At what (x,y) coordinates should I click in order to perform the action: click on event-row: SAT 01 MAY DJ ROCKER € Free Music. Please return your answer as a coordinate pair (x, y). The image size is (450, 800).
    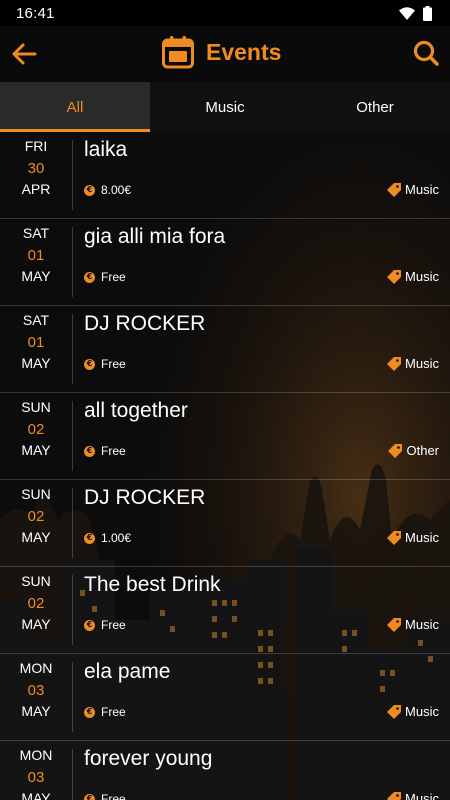
    Looking at the image, I should click on (225, 349).